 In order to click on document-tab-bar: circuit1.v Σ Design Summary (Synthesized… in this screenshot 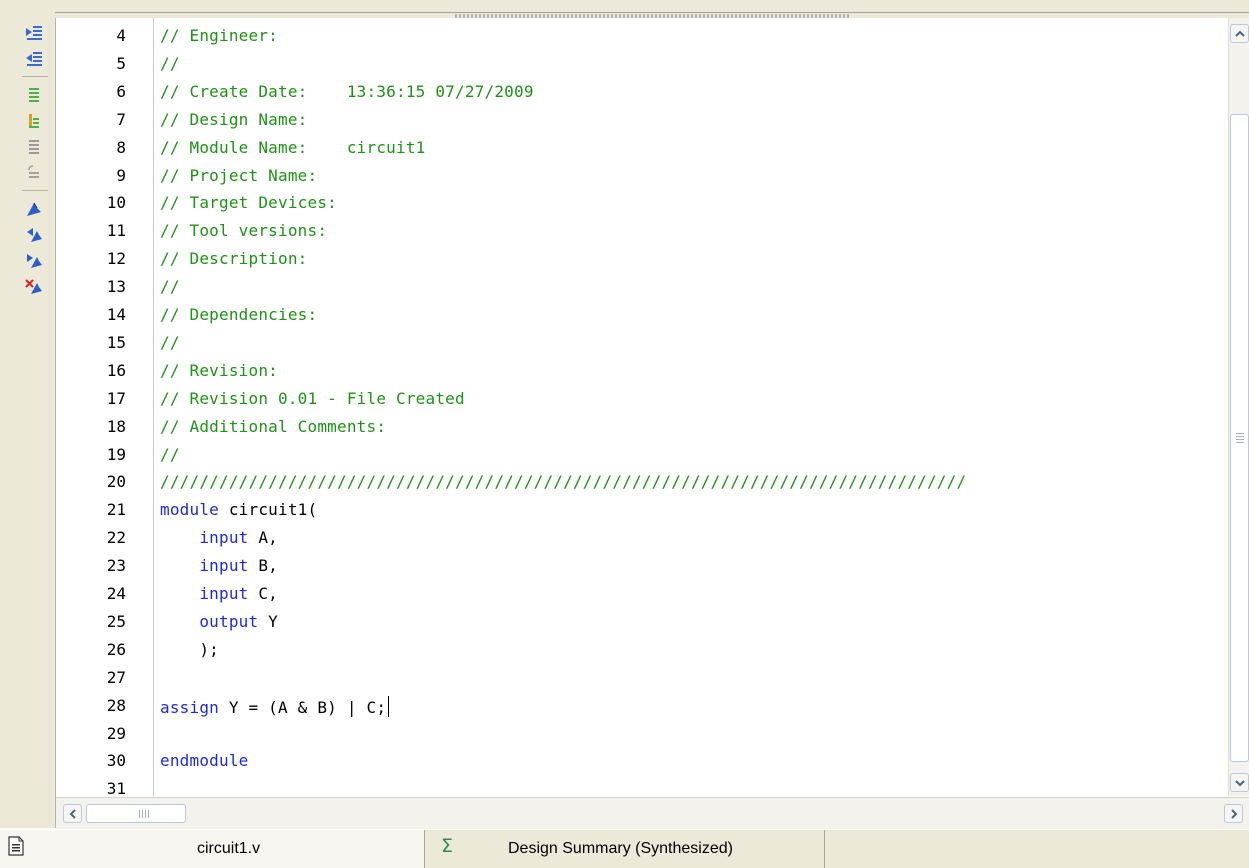, I will do `click(624, 848)`.